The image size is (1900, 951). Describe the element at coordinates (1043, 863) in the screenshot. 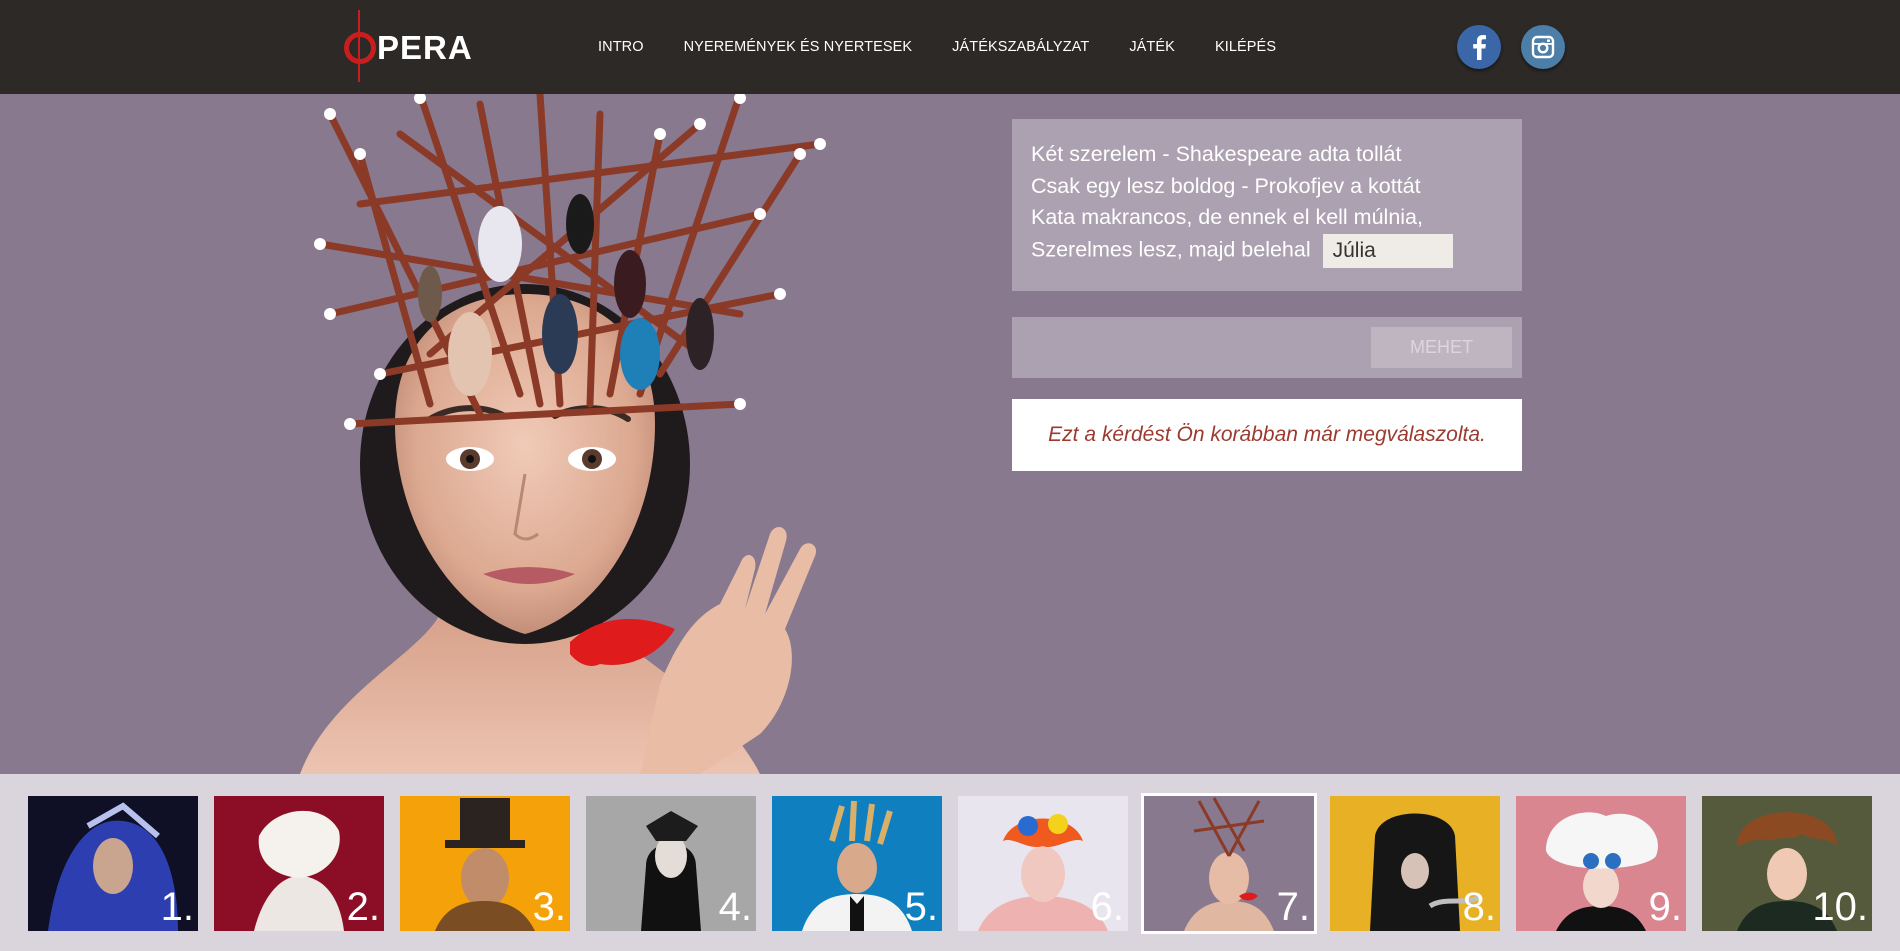

I see `thumbnail-6: 6.` at that location.